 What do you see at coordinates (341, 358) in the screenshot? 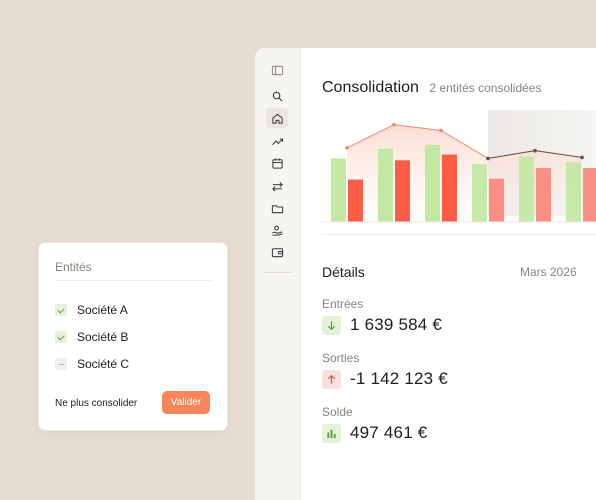
I see `outflows-label: Sorties` at bounding box center [341, 358].